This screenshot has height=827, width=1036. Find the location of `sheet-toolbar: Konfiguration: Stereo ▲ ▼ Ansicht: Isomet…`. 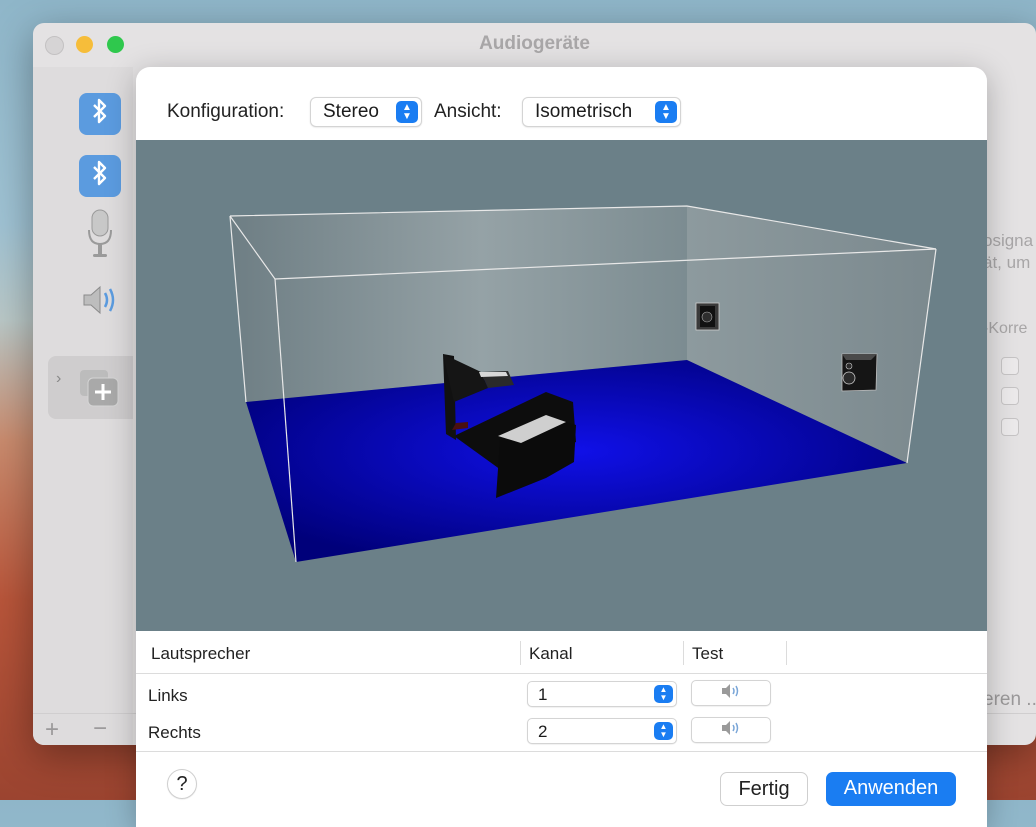

sheet-toolbar: Konfiguration: Stereo ▲ ▼ Ansicht: Isomet… is located at coordinates (561, 103).